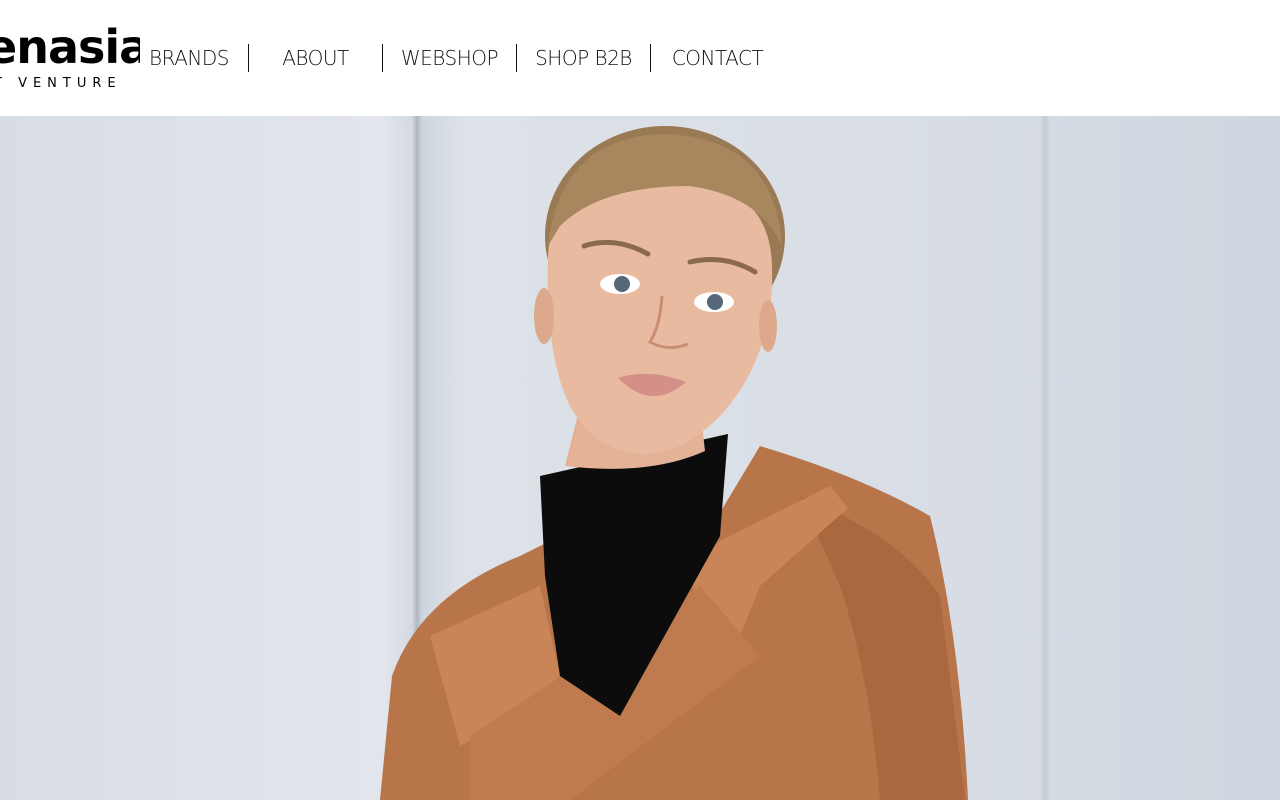 This screenshot has width=1280, height=800. I want to click on iris-right, so click(715, 302).